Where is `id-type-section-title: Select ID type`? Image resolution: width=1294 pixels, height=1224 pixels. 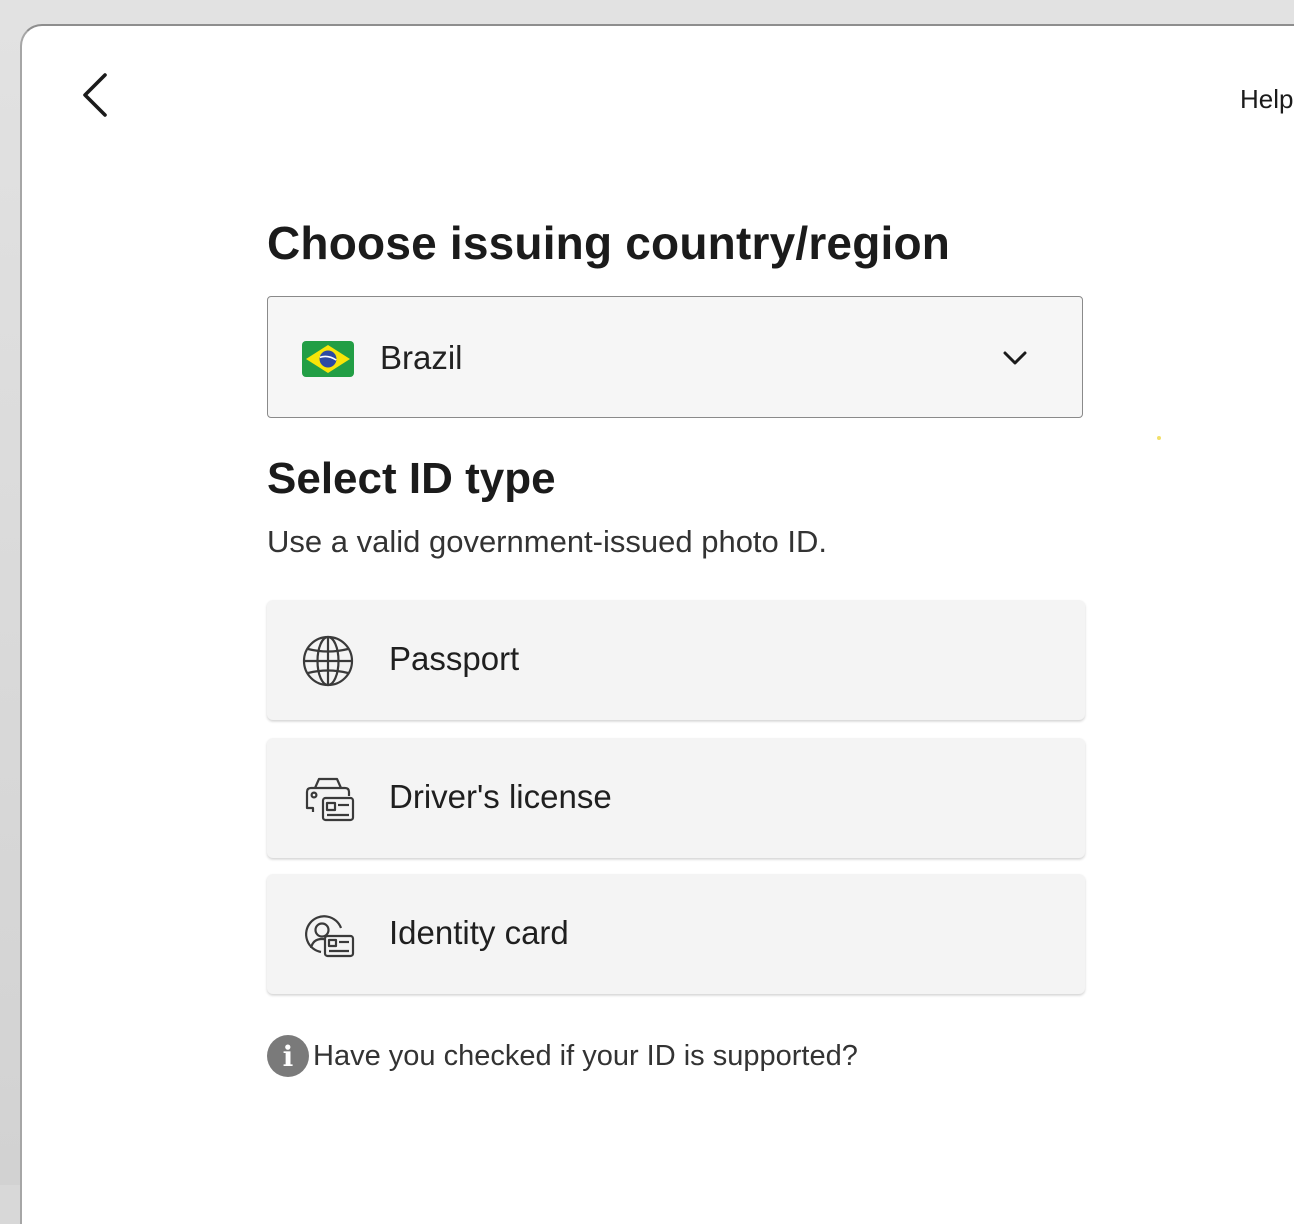 id-type-section-title: Select ID type is located at coordinates (411, 478).